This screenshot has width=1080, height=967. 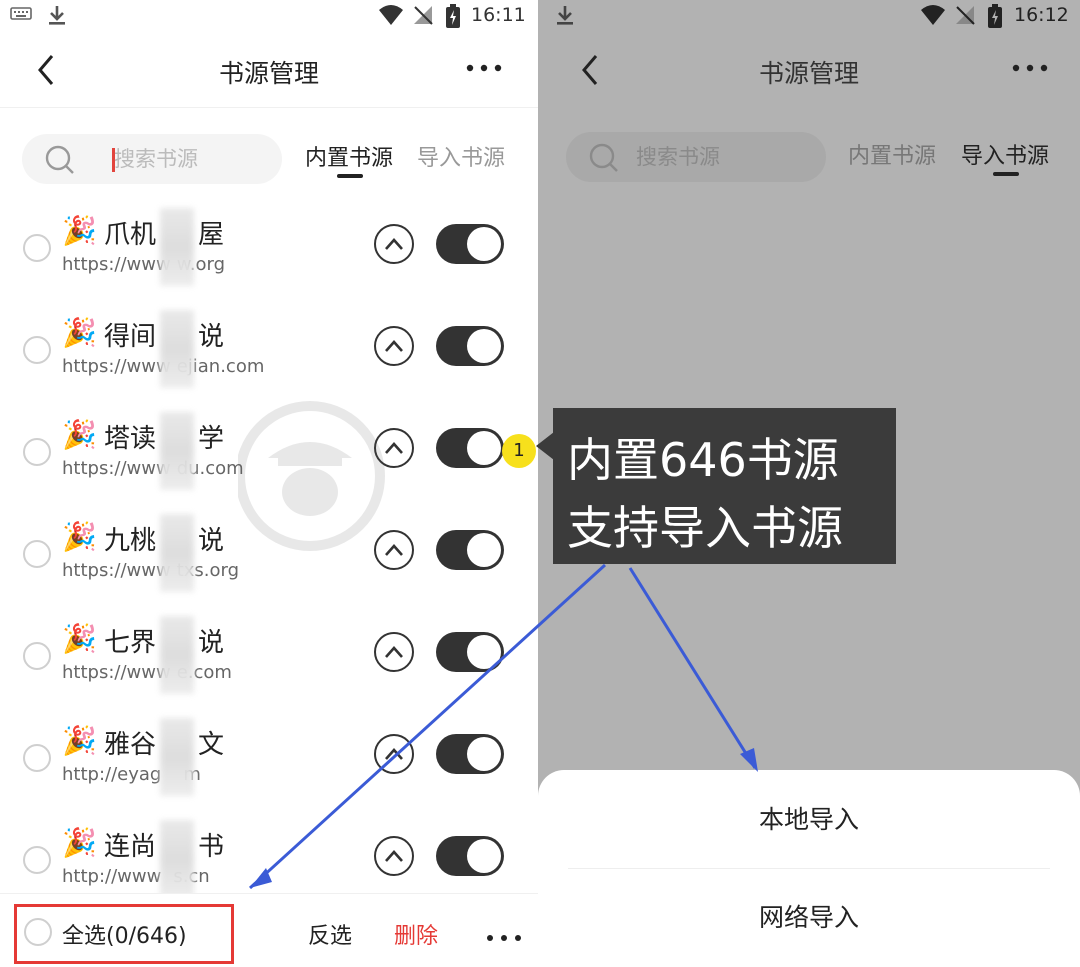 What do you see at coordinates (269, 757) in the screenshot?
I see `source-item: 🎉 雅谷文 http://eyagm` at bounding box center [269, 757].